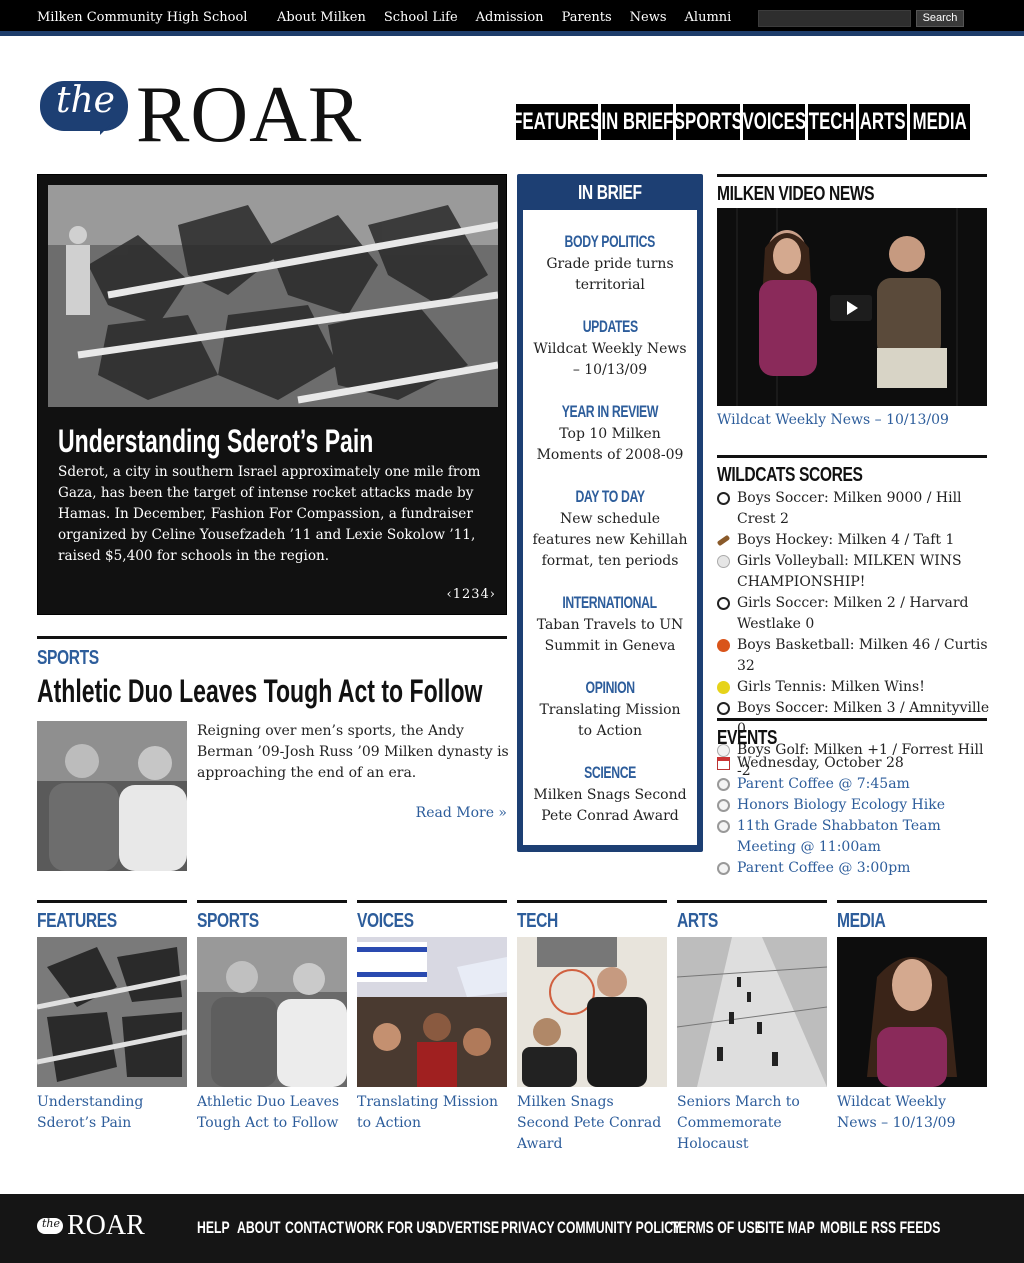 The height and width of the screenshot is (1263, 1024). Describe the element at coordinates (717, 1228) in the screenshot. I see `footer-terms: TERMS OF USE` at that location.